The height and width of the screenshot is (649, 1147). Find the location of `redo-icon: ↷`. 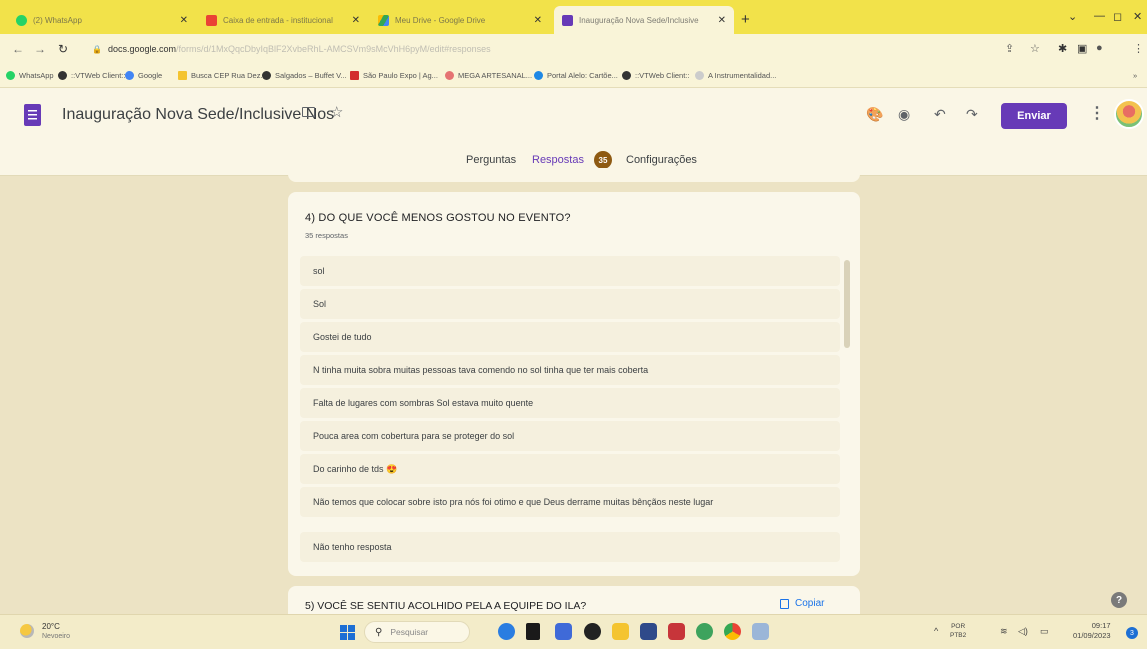

redo-icon: ↷ is located at coordinates (972, 114).